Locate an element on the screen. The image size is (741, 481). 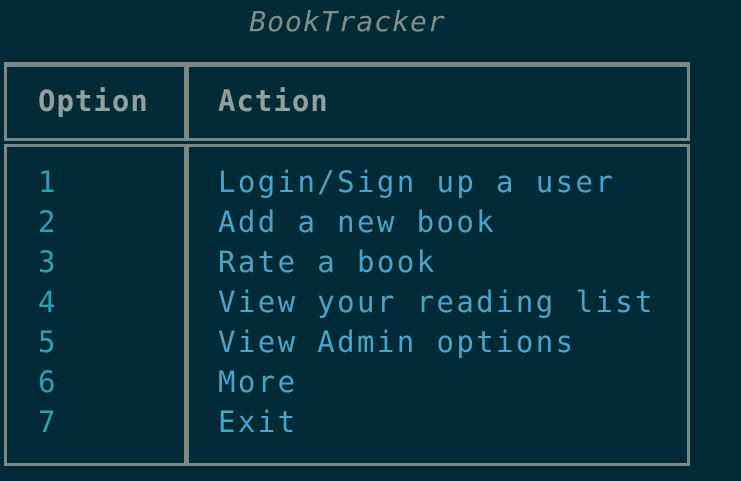
option-number: 6 is located at coordinates (47, 382).